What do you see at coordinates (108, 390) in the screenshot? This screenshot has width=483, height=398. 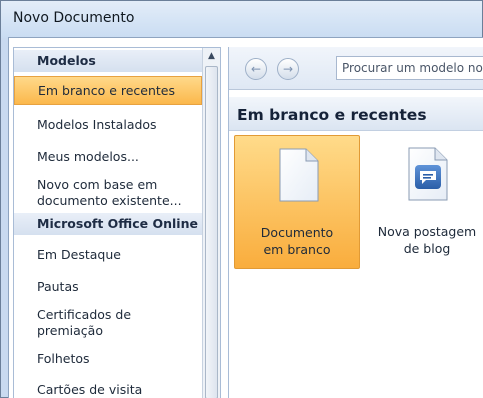 I see `category-item-business-cards: Cartões de visita` at bounding box center [108, 390].